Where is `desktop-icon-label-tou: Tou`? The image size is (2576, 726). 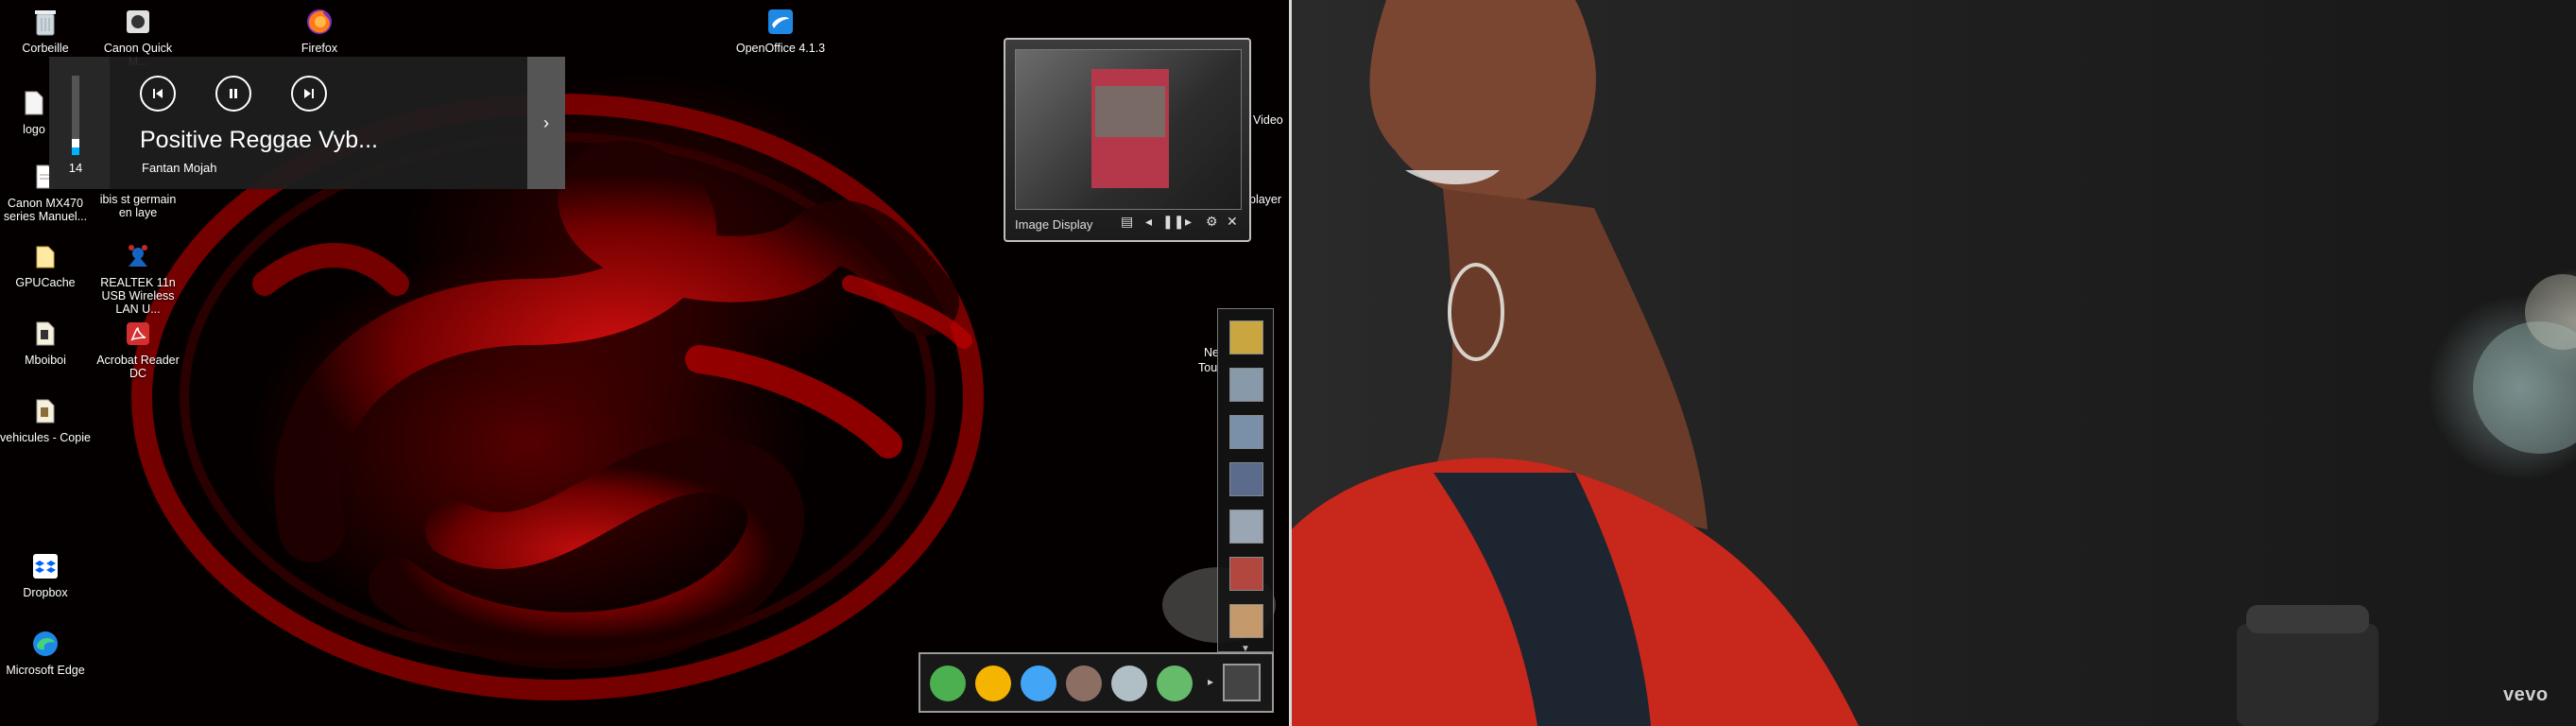
desktop-icon-label-tou: Tou is located at coordinates (1207, 367).